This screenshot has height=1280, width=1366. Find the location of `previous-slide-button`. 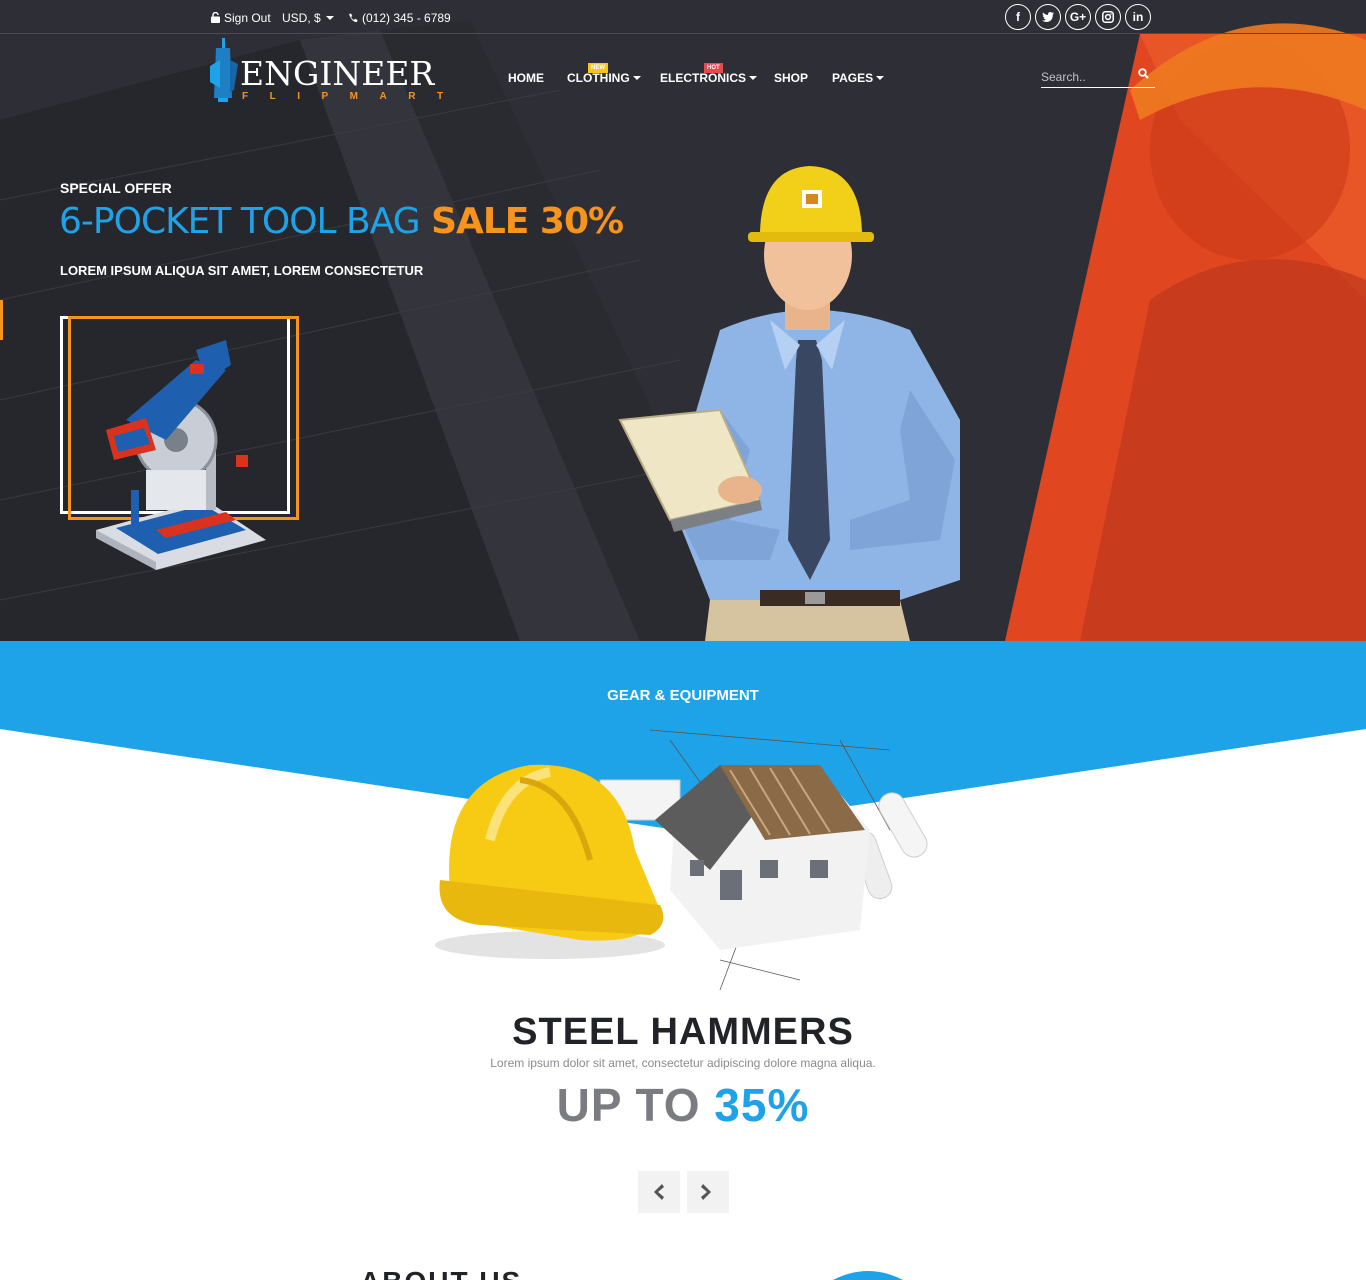

previous-slide-button is located at coordinates (659, 1192).